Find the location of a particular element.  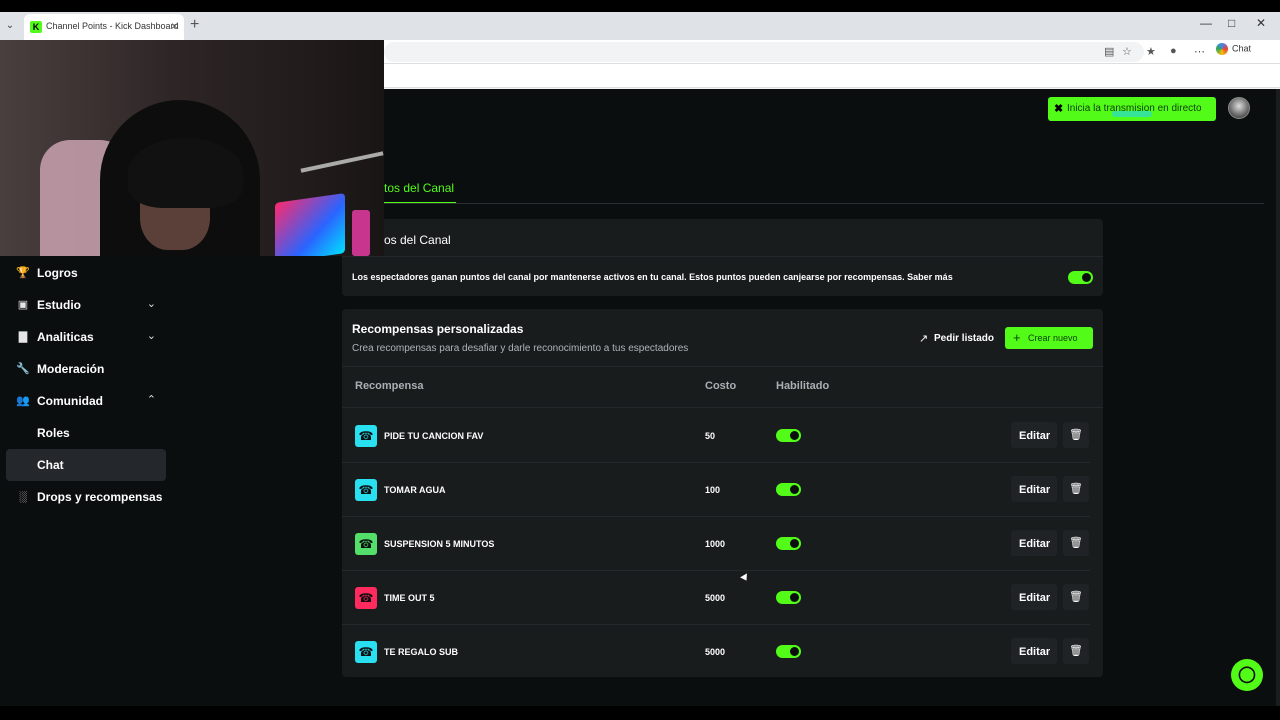

tab-search-icon: ⌄ is located at coordinates (10, 26).